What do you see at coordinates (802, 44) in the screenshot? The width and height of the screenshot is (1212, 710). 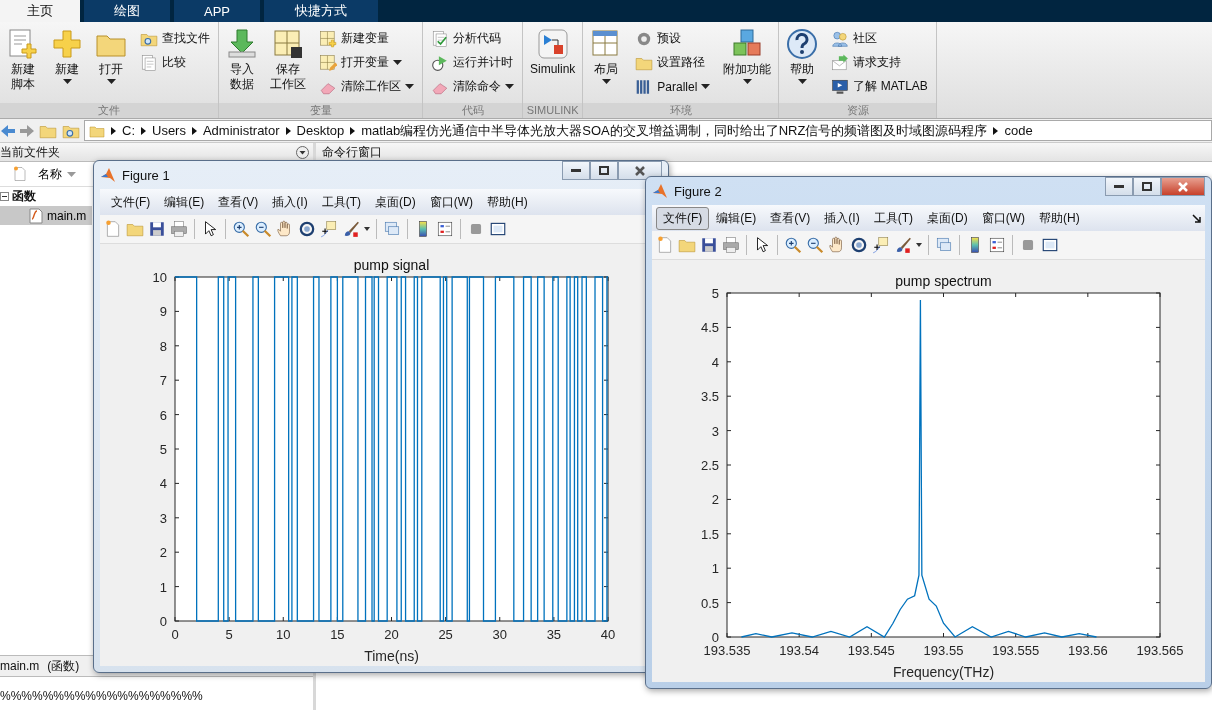 I see `help-icon` at bounding box center [802, 44].